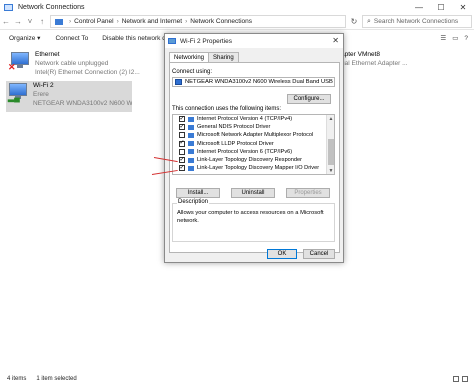 This screenshot has width=474, height=384. What do you see at coordinates (172, 41) in the screenshot?
I see `wifi-icon` at bounding box center [172, 41].